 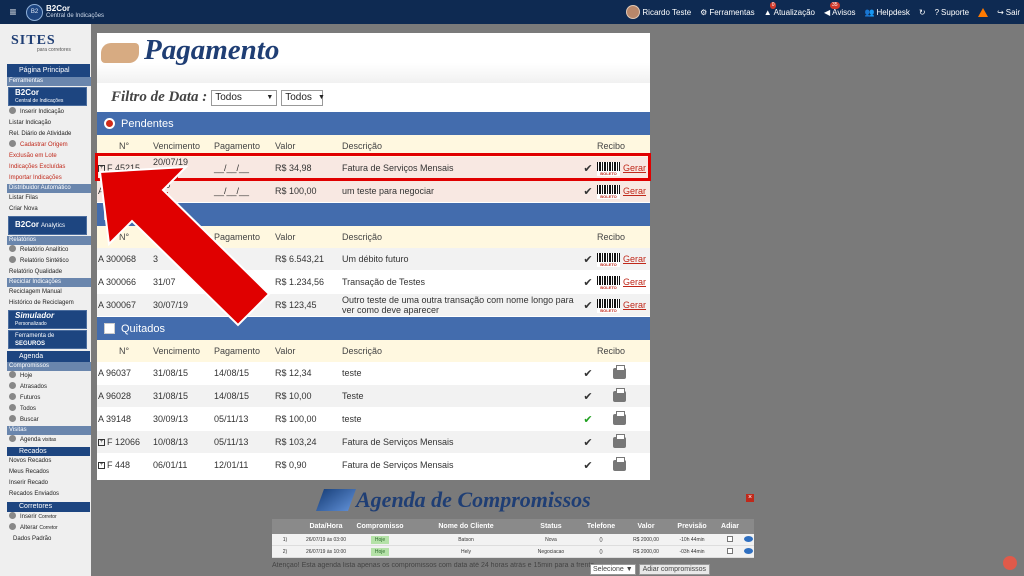 I want to click on cell-descricao: Fatura de Serviços Mensais, so click(x=398, y=442).